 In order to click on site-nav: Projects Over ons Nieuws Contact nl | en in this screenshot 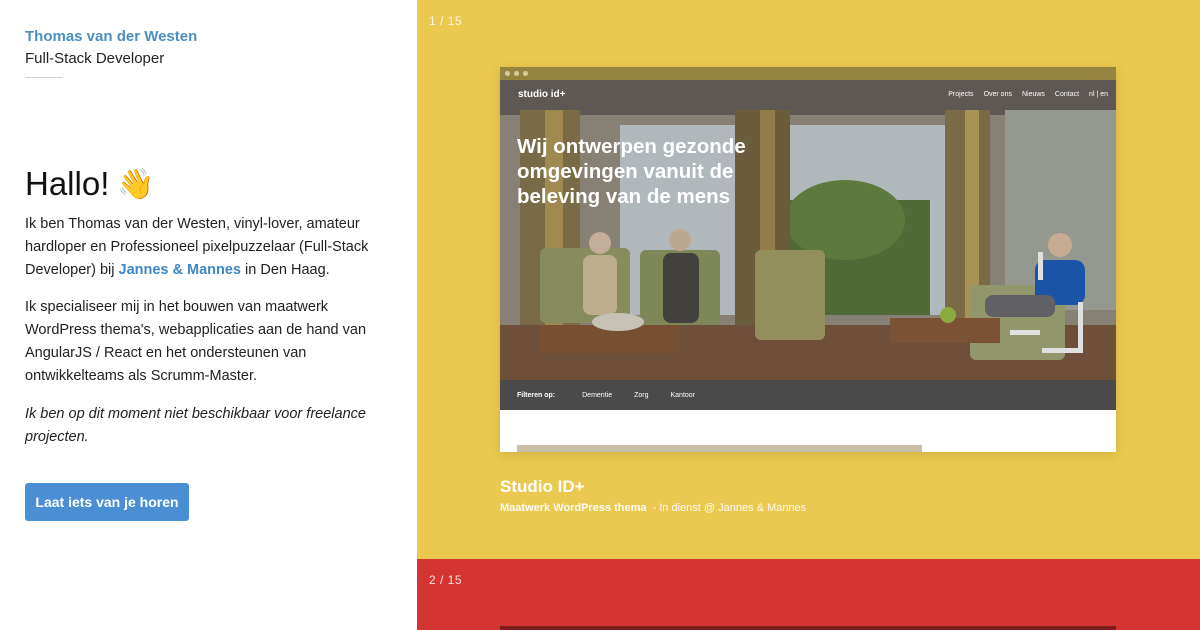, I will do `click(1028, 94)`.